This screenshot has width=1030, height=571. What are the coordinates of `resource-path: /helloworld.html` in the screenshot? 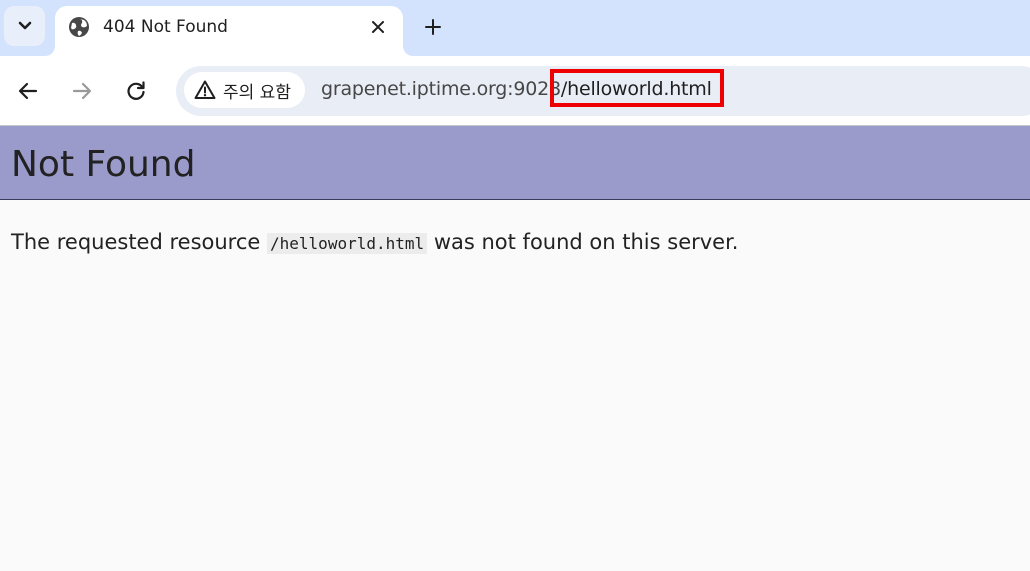 It's located at (347, 243).